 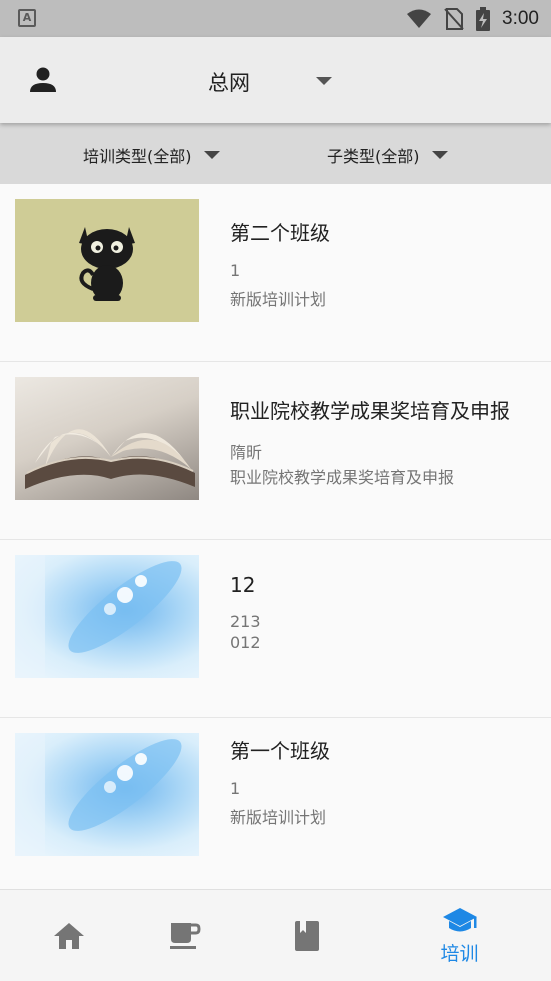 What do you see at coordinates (275, 153) in the screenshot?
I see `filter-bar: 培训类型(全部) 子类型(全部)` at bounding box center [275, 153].